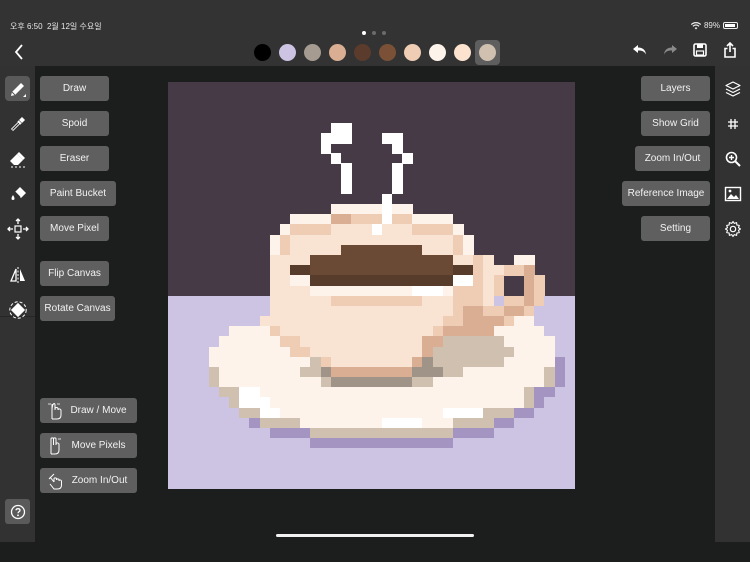 The width and height of the screenshot is (750, 562). I want to click on tool-eraser, so click(17, 158).